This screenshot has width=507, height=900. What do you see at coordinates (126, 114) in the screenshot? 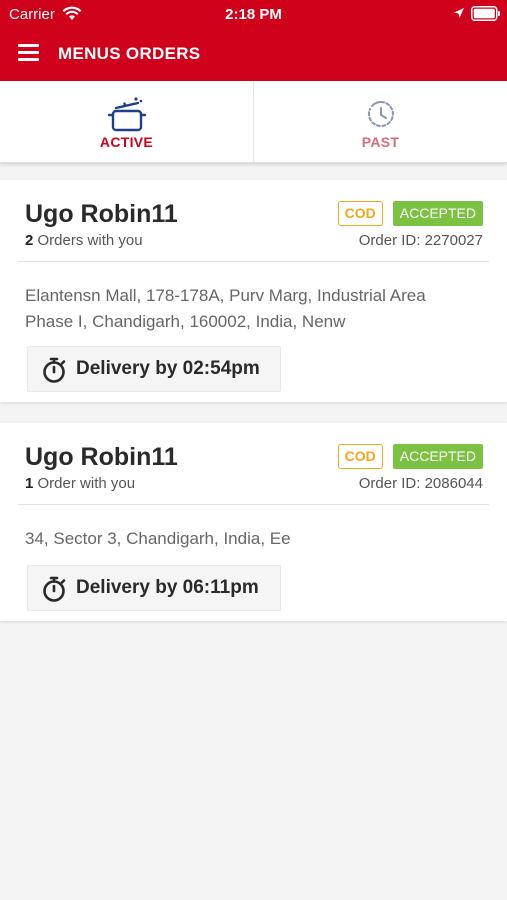
I see `cooking-pot-icon` at bounding box center [126, 114].